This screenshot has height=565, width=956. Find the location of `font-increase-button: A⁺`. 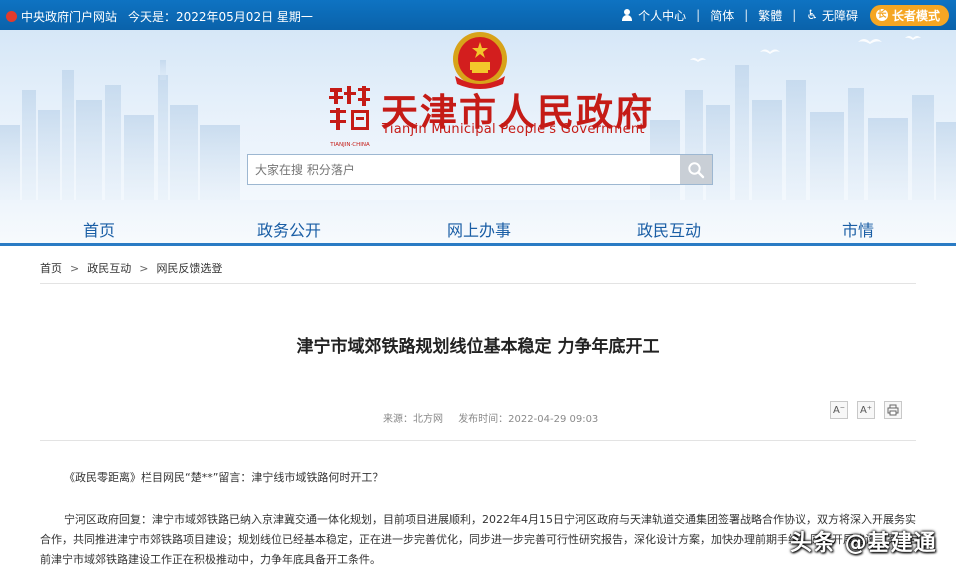

font-increase-button: A⁺ is located at coordinates (866, 410).